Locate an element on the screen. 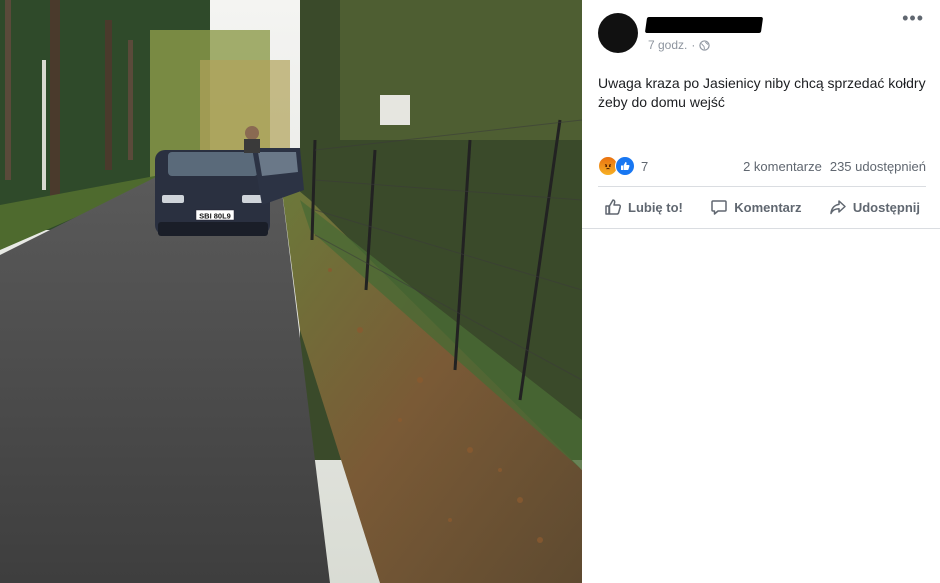  globe-icon is located at coordinates (705, 45).